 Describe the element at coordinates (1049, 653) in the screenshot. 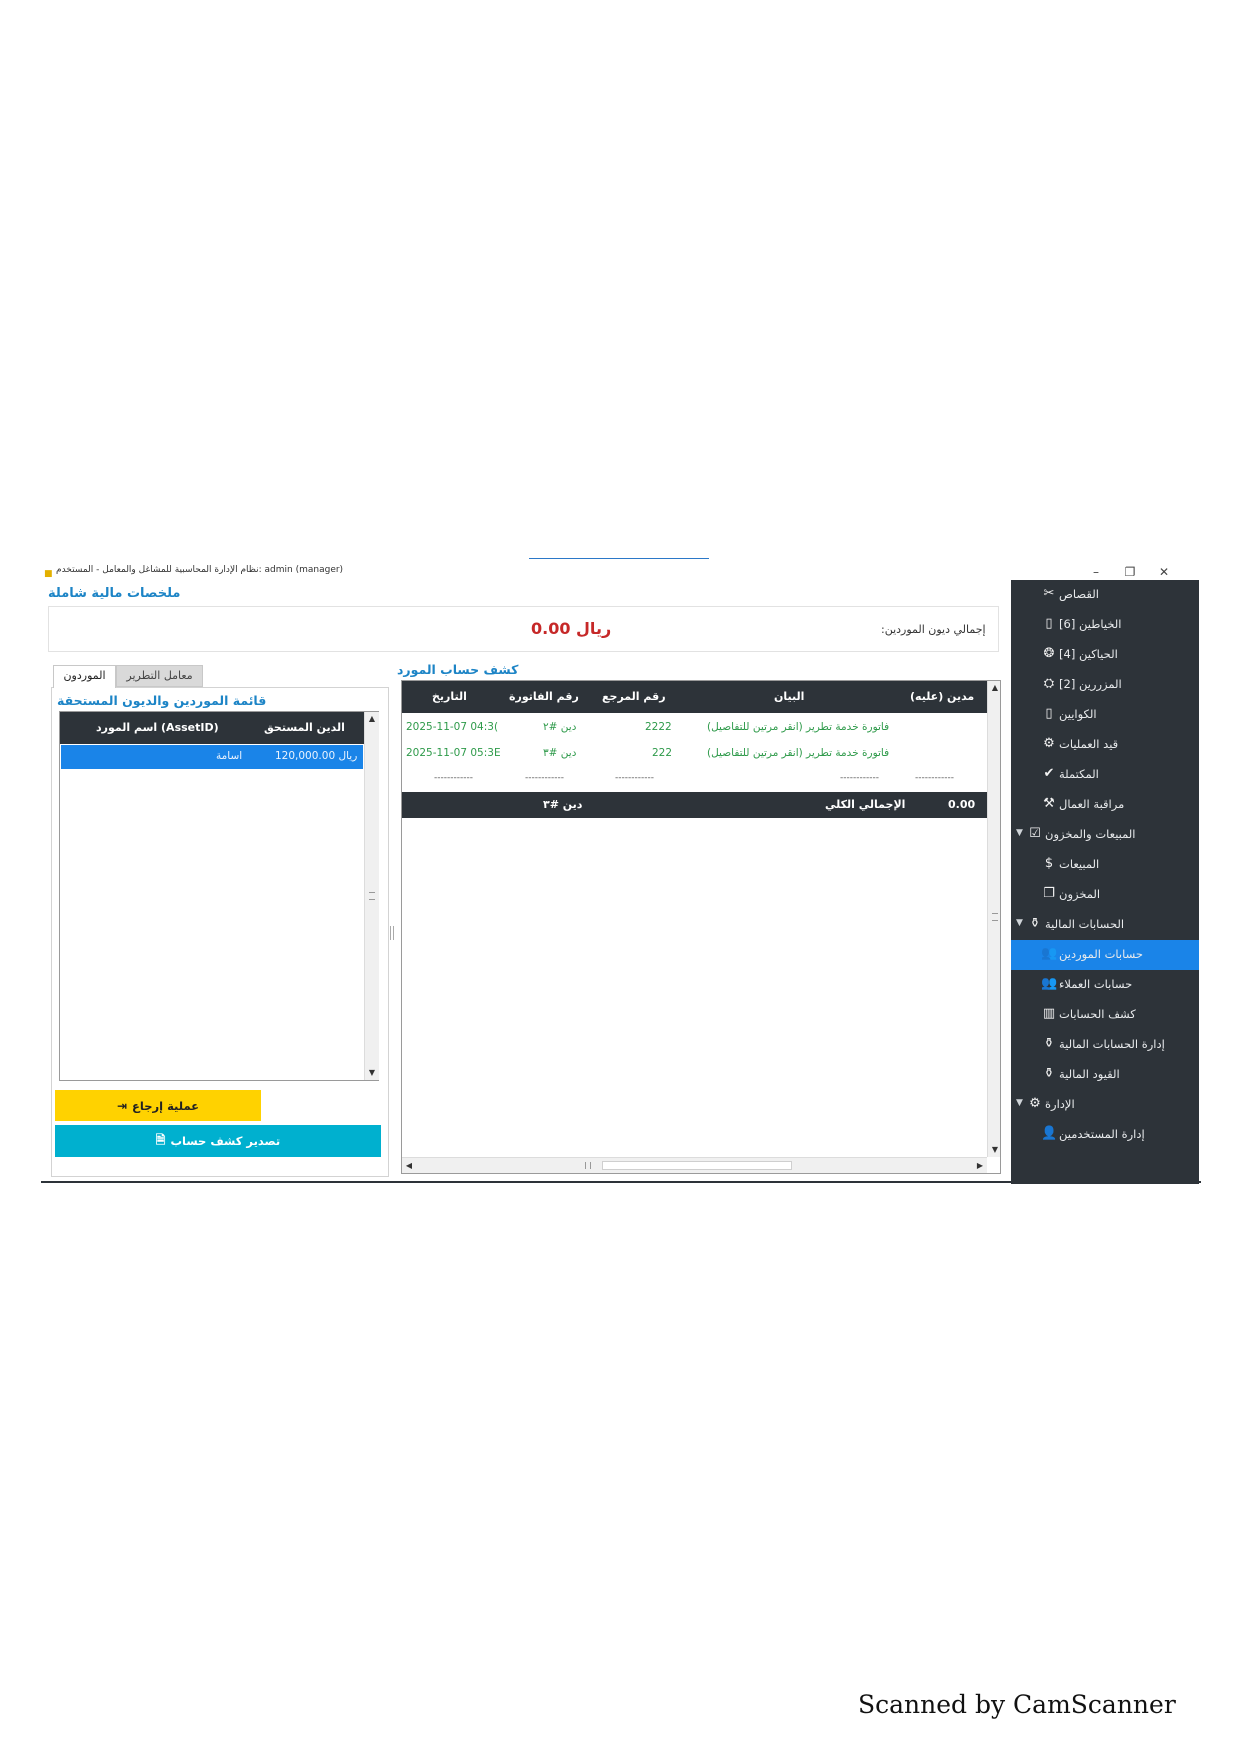

I see `yarn-icon: ❂` at that location.